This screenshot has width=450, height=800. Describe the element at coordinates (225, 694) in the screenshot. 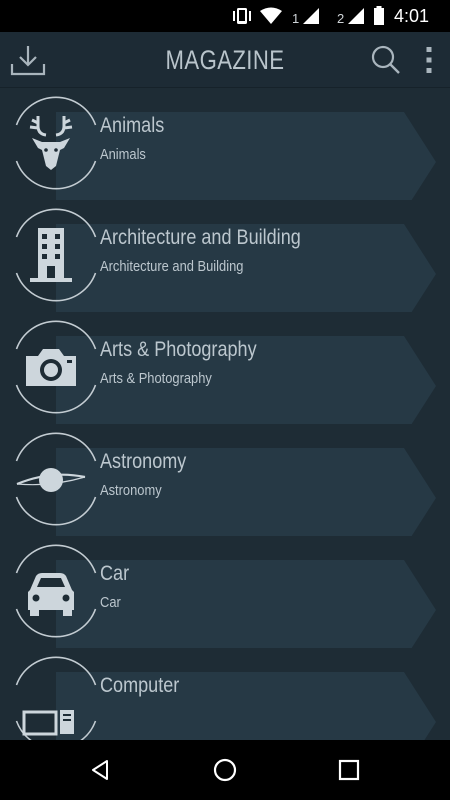

I see `list-item: Computer` at that location.